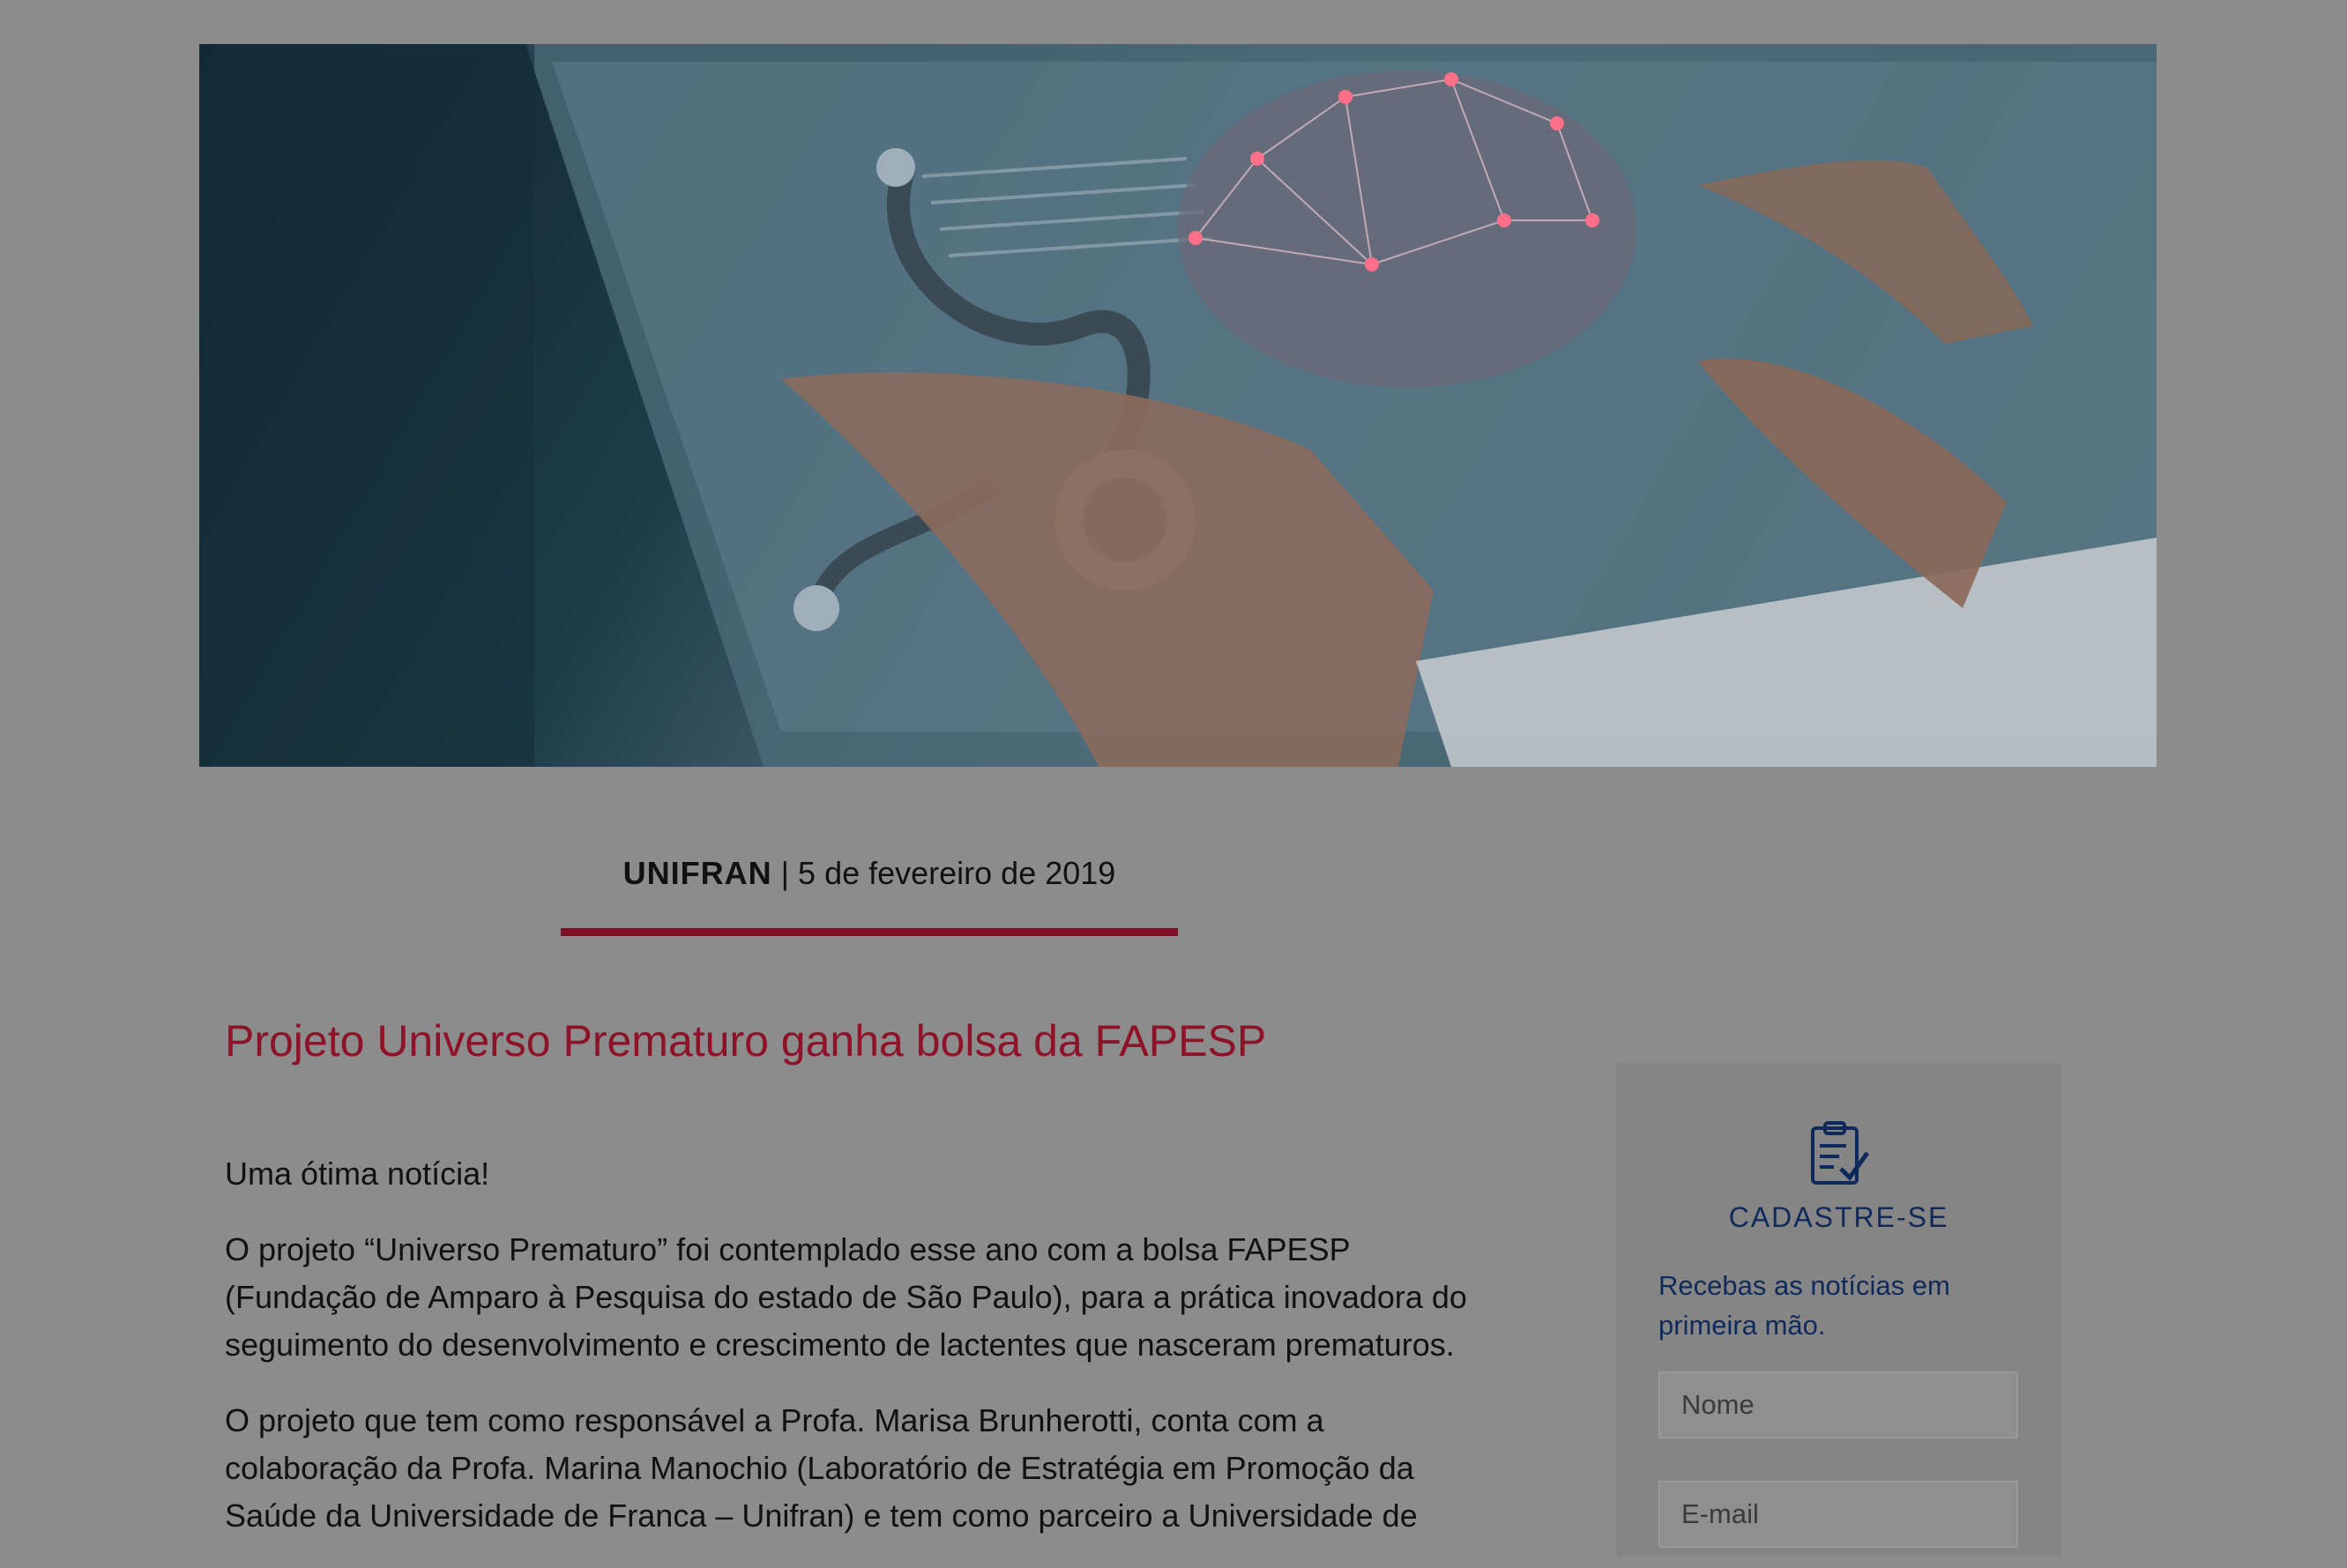  What do you see at coordinates (697, 873) in the screenshot?
I see `post-category: UNIFRAN` at bounding box center [697, 873].